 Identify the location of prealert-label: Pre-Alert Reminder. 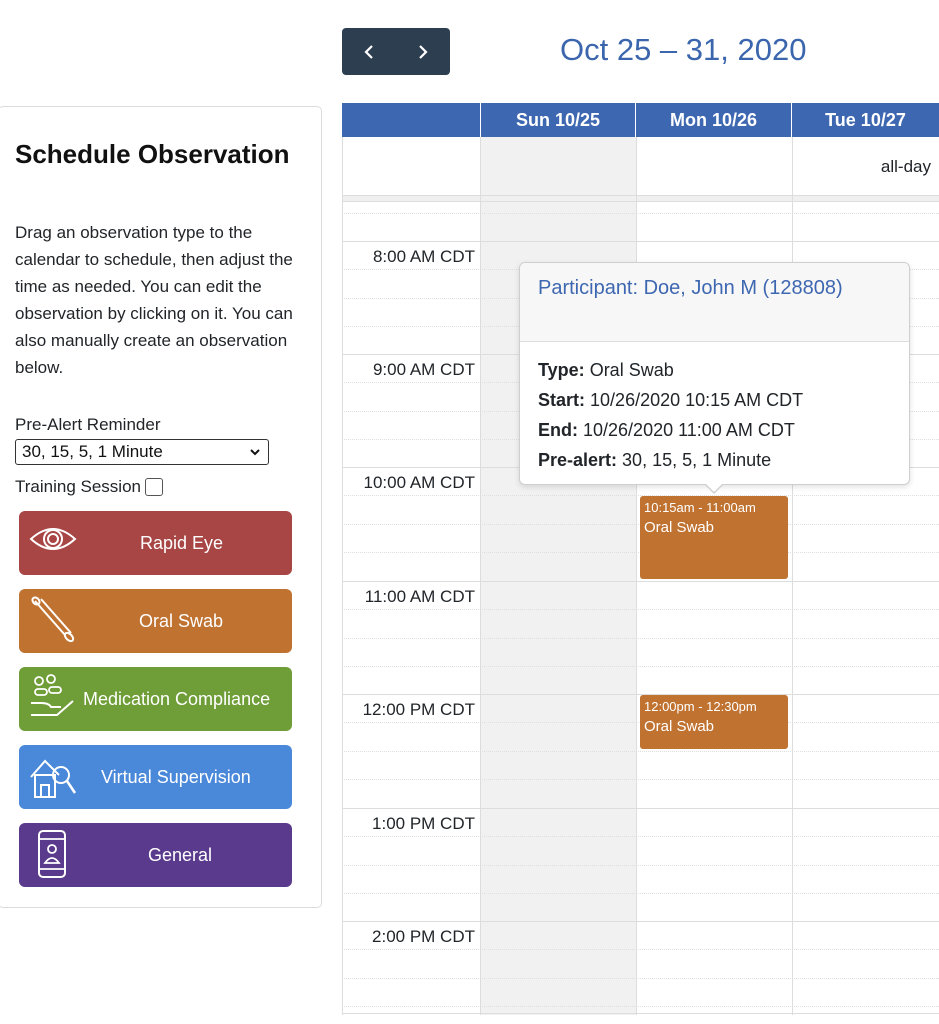
(88, 424).